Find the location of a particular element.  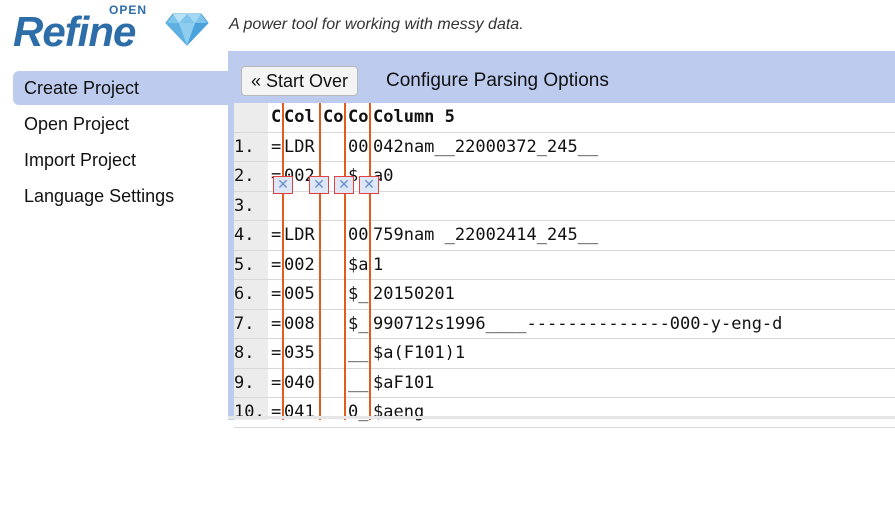

cell-col-5: 759nam _22002414_245__ is located at coordinates (486, 235).